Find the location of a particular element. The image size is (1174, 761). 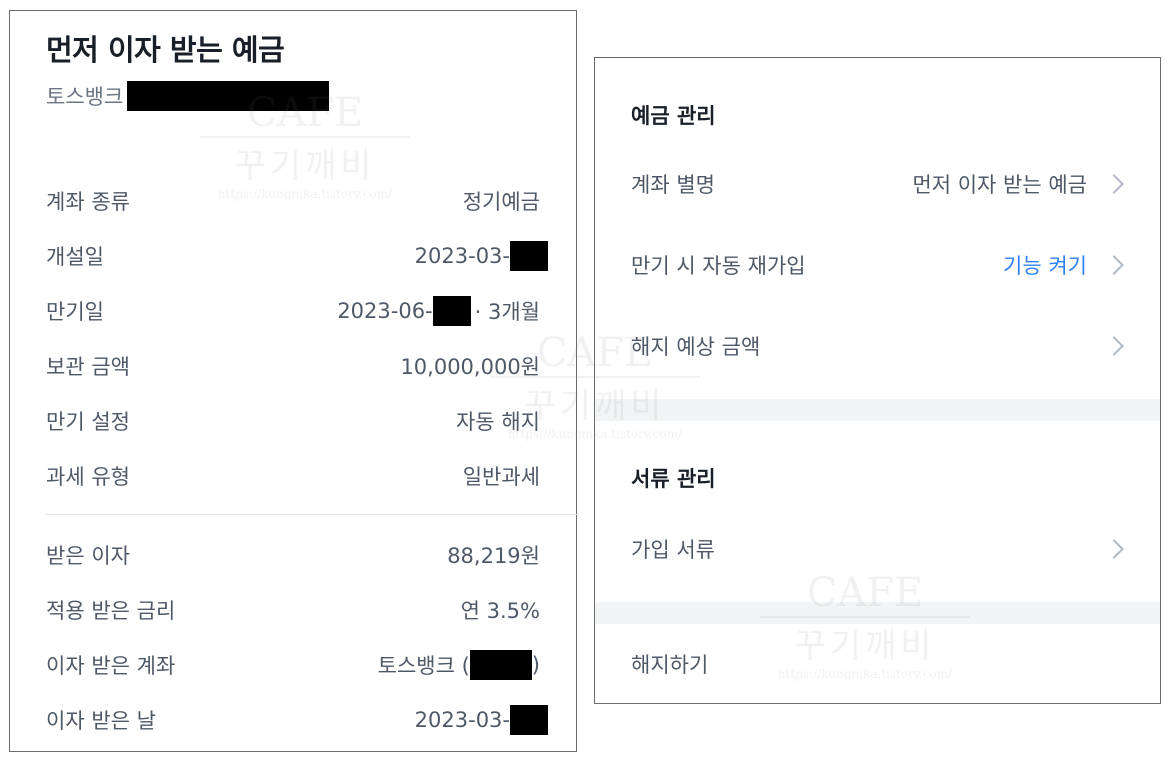

interest-value: 2023-03- is located at coordinates (462, 720).